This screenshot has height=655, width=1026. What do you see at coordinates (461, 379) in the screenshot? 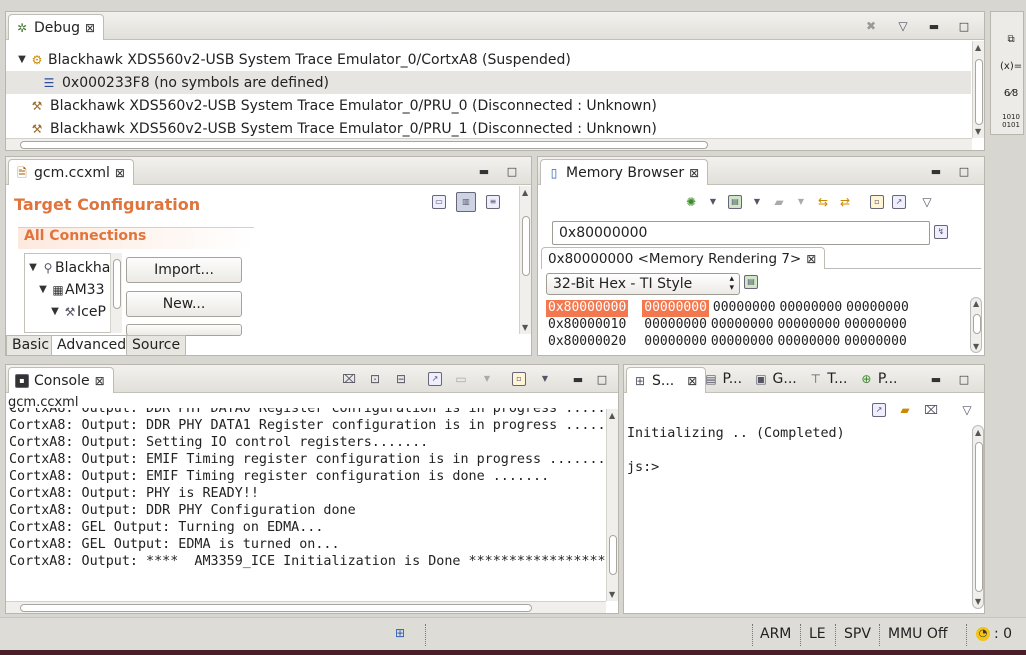
I see `display-console-icon: ▭` at bounding box center [461, 379].